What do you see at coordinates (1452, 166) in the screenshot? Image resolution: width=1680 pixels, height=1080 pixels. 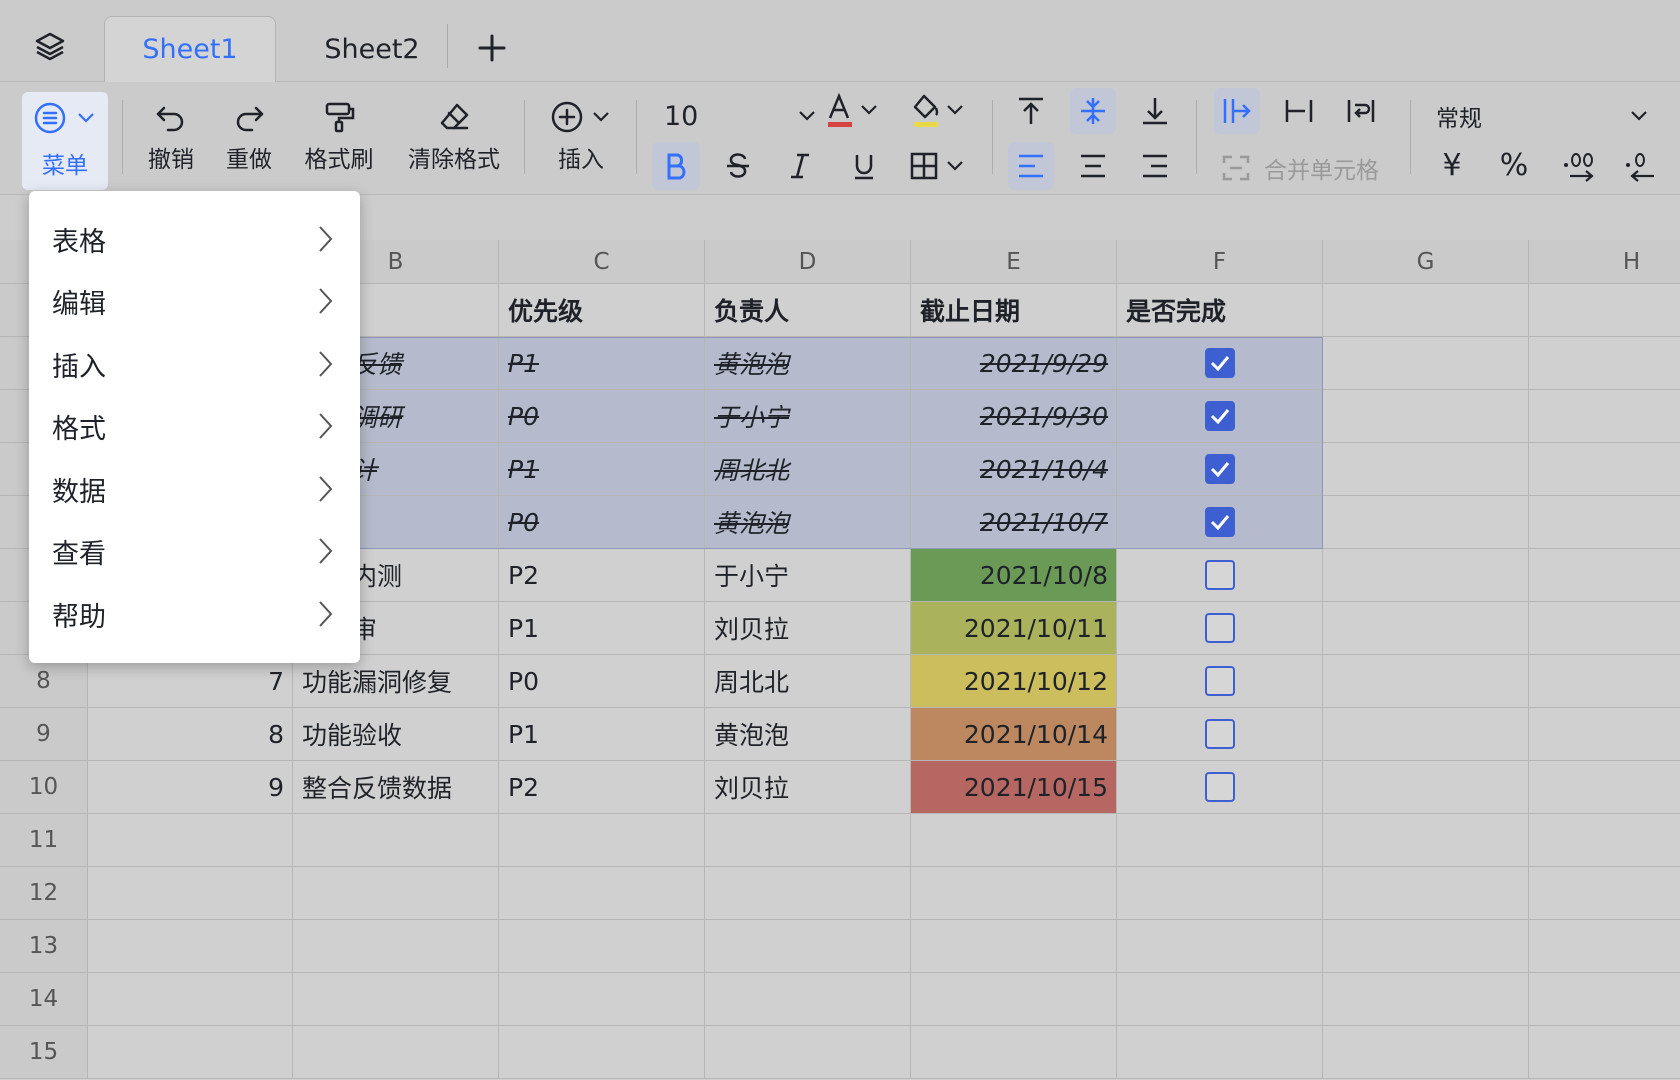 I see `currency-button: ¥` at bounding box center [1452, 166].